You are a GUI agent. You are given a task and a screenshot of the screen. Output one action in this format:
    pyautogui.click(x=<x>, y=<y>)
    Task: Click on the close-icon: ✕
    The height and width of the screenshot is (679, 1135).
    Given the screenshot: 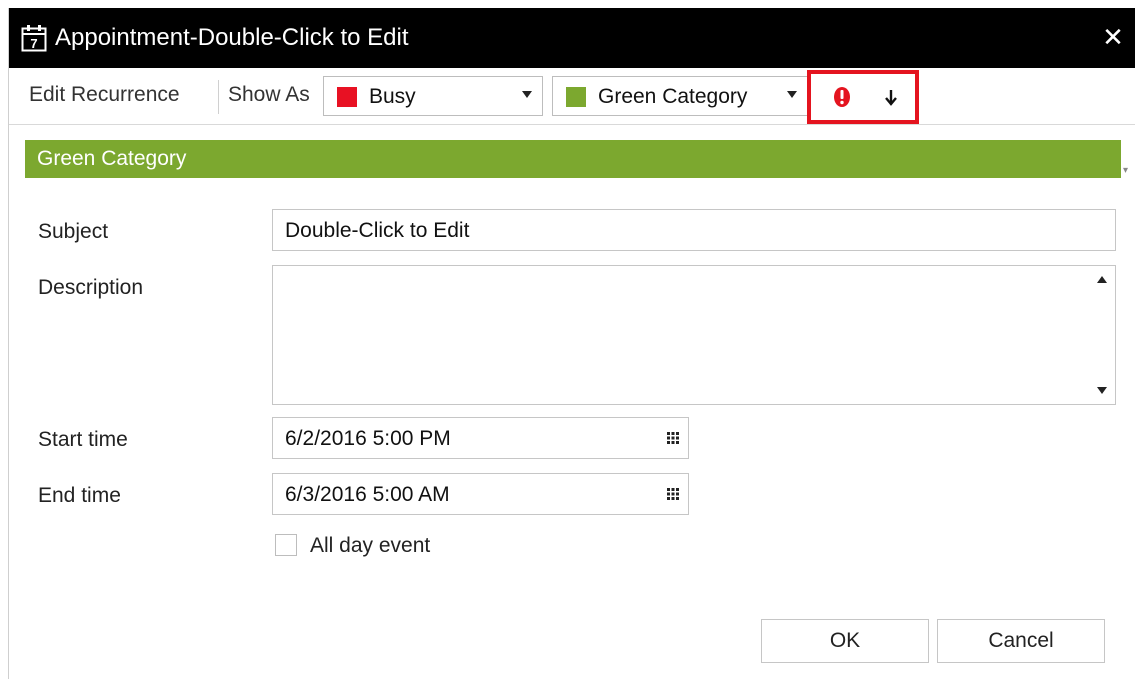 What is the action you would take?
    pyautogui.click(x=1113, y=37)
    